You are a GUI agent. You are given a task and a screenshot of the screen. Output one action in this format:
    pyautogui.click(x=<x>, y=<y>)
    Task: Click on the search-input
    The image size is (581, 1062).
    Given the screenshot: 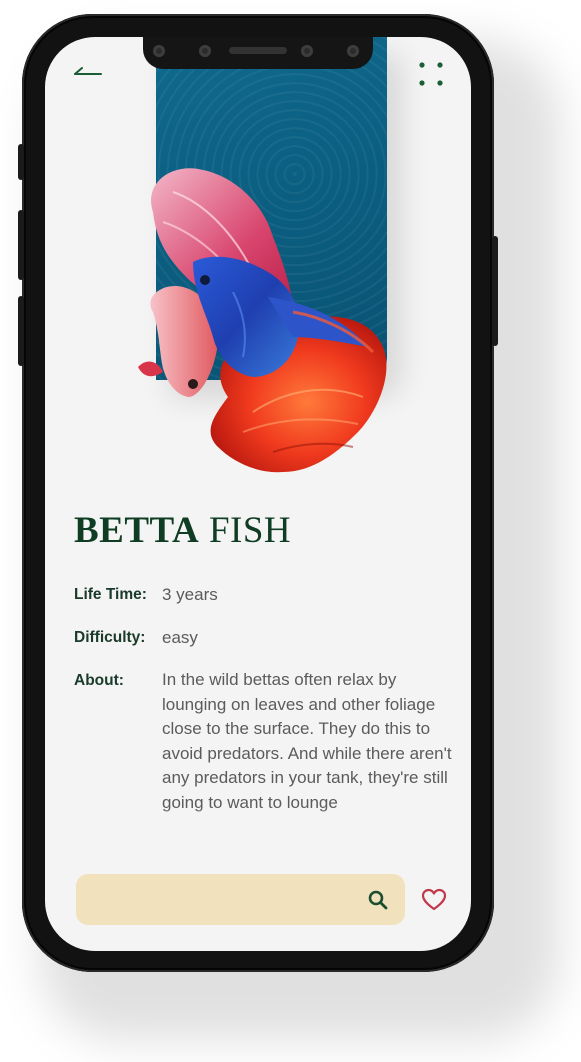 What is the action you would take?
    pyautogui.click(x=227, y=900)
    